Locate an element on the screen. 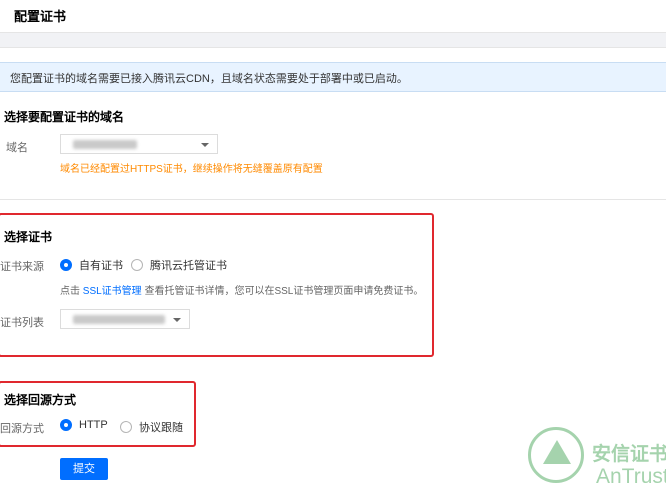  watermark-en: AnTrust is located at coordinates (631, 476).